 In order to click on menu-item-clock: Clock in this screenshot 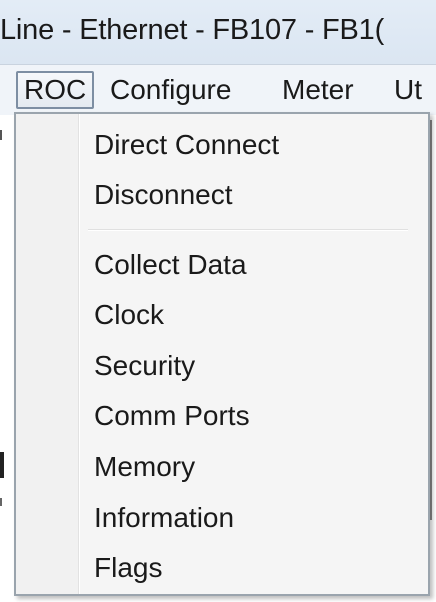, I will do `click(129, 315)`.